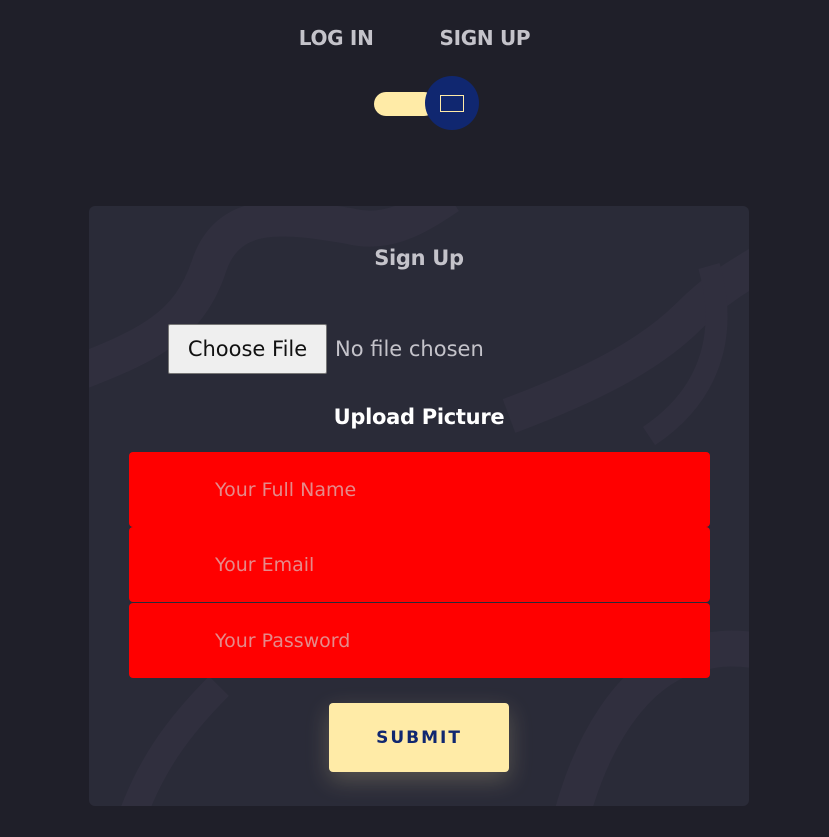 The width and height of the screenshot is (829, 837). I want to click on tab-sign-up: SIGN UP, so click(485, 38).